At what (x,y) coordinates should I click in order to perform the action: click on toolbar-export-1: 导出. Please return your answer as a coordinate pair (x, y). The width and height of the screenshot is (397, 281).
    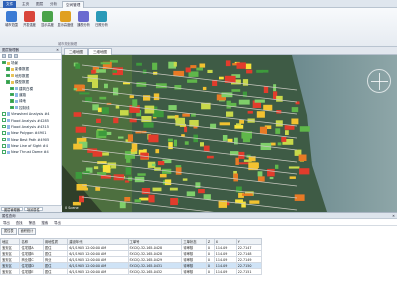
    Looking at the image, I should click on (6, 222).